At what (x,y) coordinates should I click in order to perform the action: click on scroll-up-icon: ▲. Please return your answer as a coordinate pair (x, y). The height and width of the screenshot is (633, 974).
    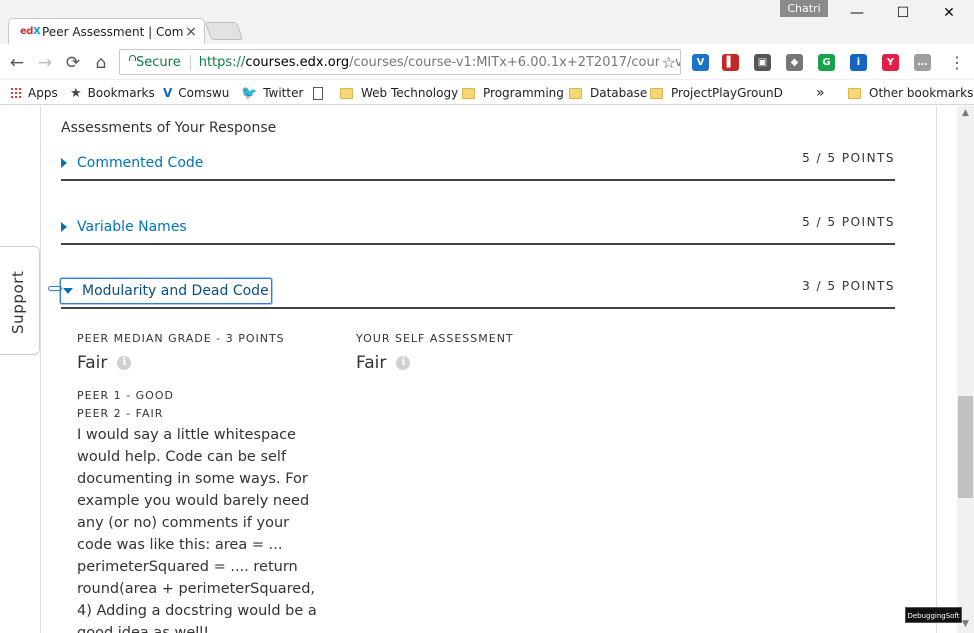
    Looking at the image, I should click on (965, 114).